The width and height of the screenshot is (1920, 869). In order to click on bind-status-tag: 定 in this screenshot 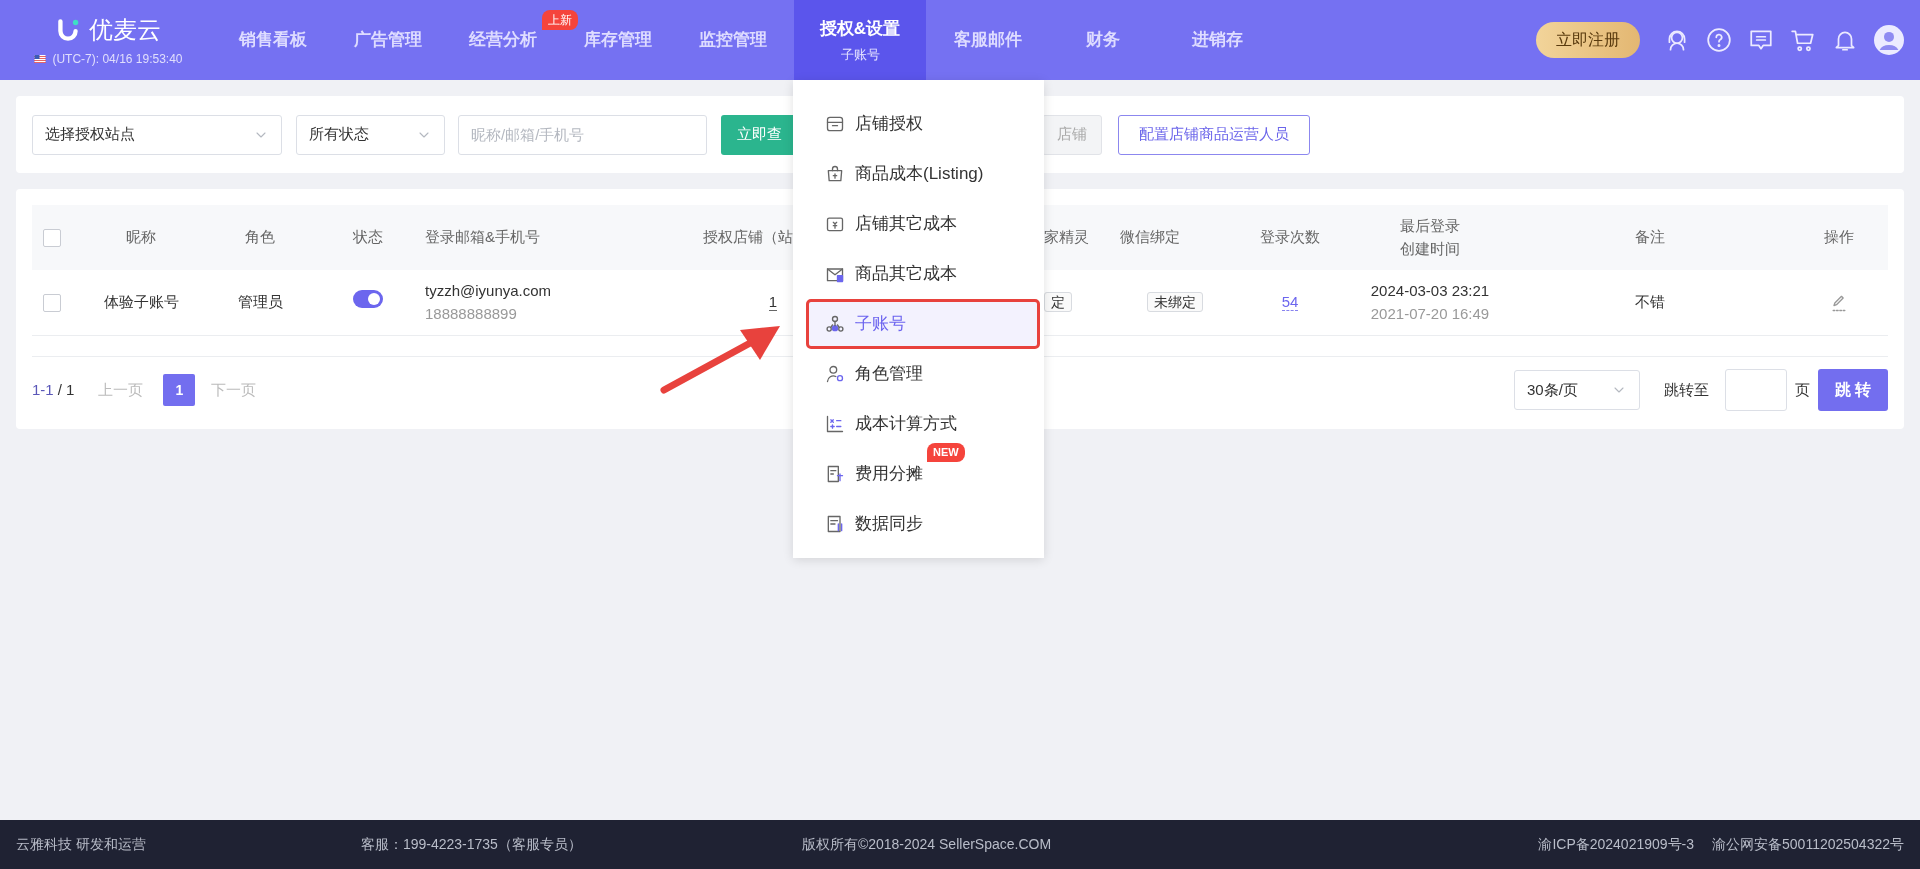, I will do `click(1058, 302)`.